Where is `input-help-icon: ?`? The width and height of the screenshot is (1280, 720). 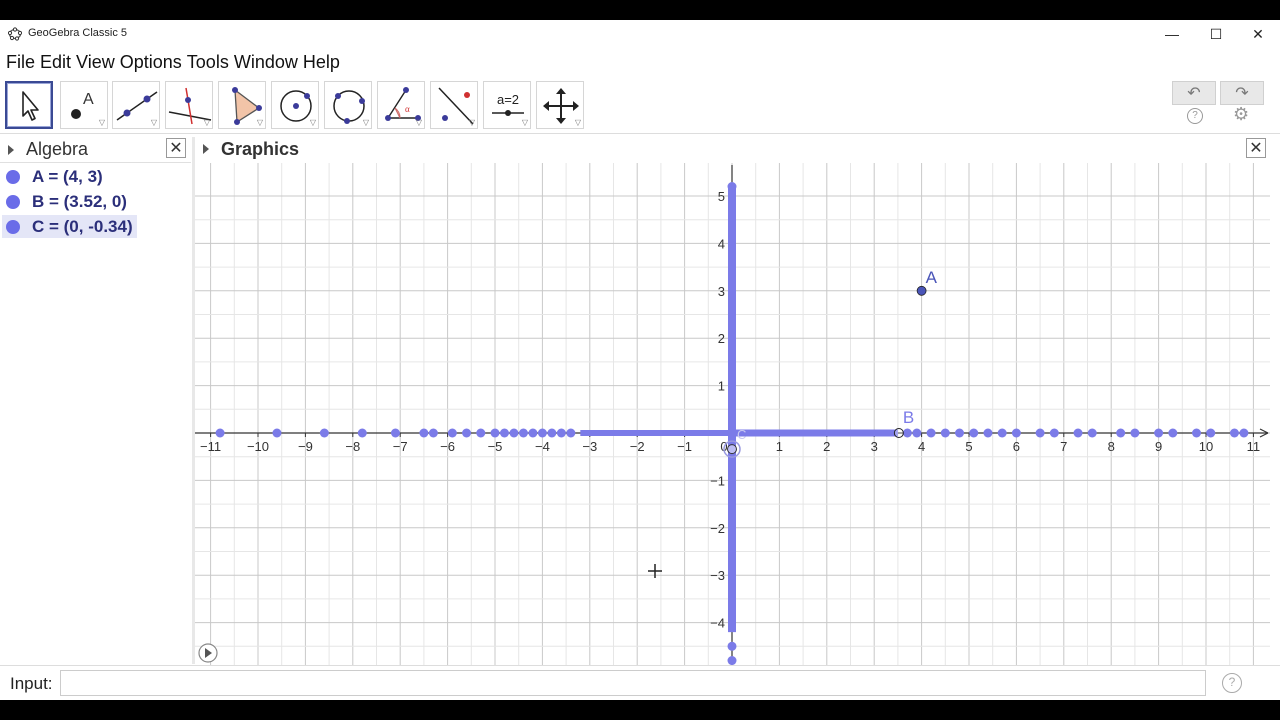
input-help-icon: ? is located at coordinates (1232, 683).